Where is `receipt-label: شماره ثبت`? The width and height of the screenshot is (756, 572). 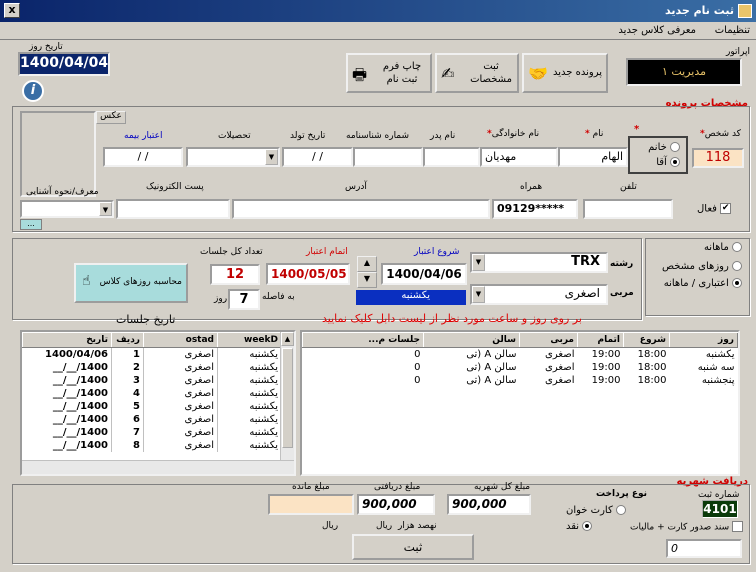 receipt-label: شماره ثبت is located at coordinates (719, 495).